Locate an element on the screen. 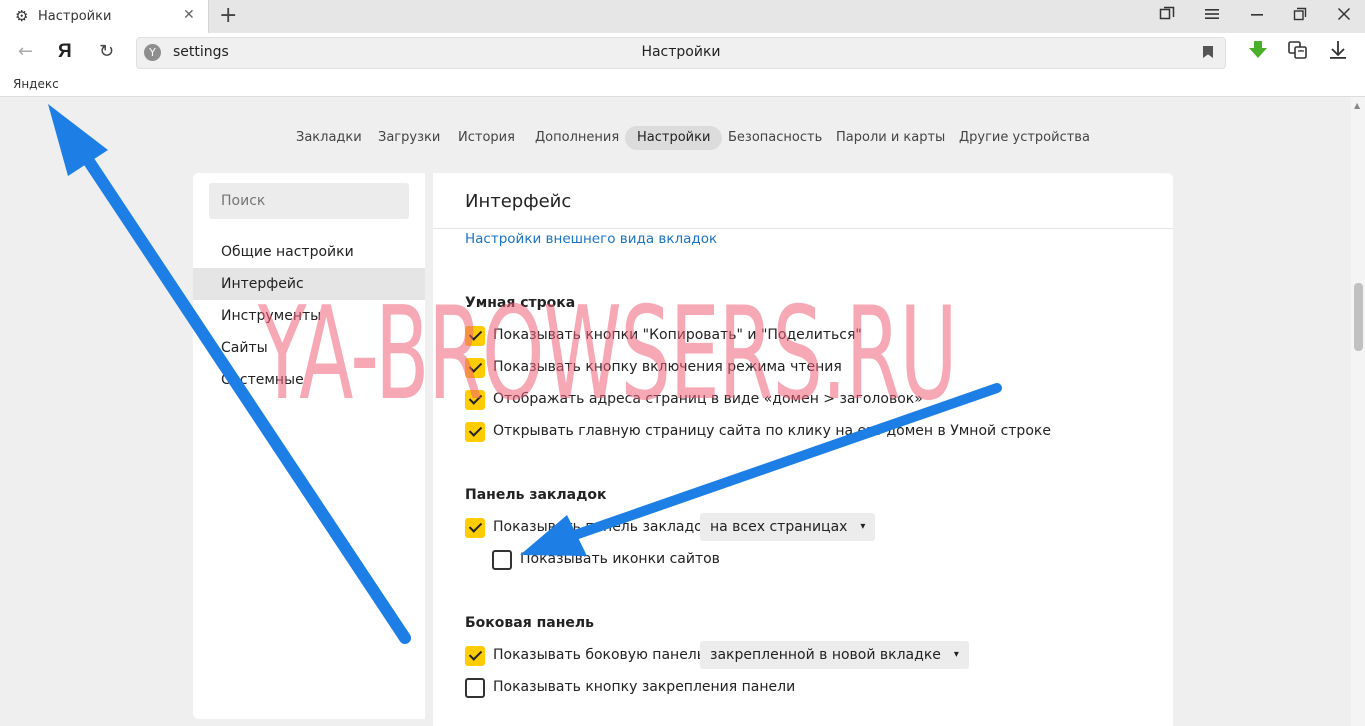  option-label: Показывать панель закладок is located at coordinates (602, 527).